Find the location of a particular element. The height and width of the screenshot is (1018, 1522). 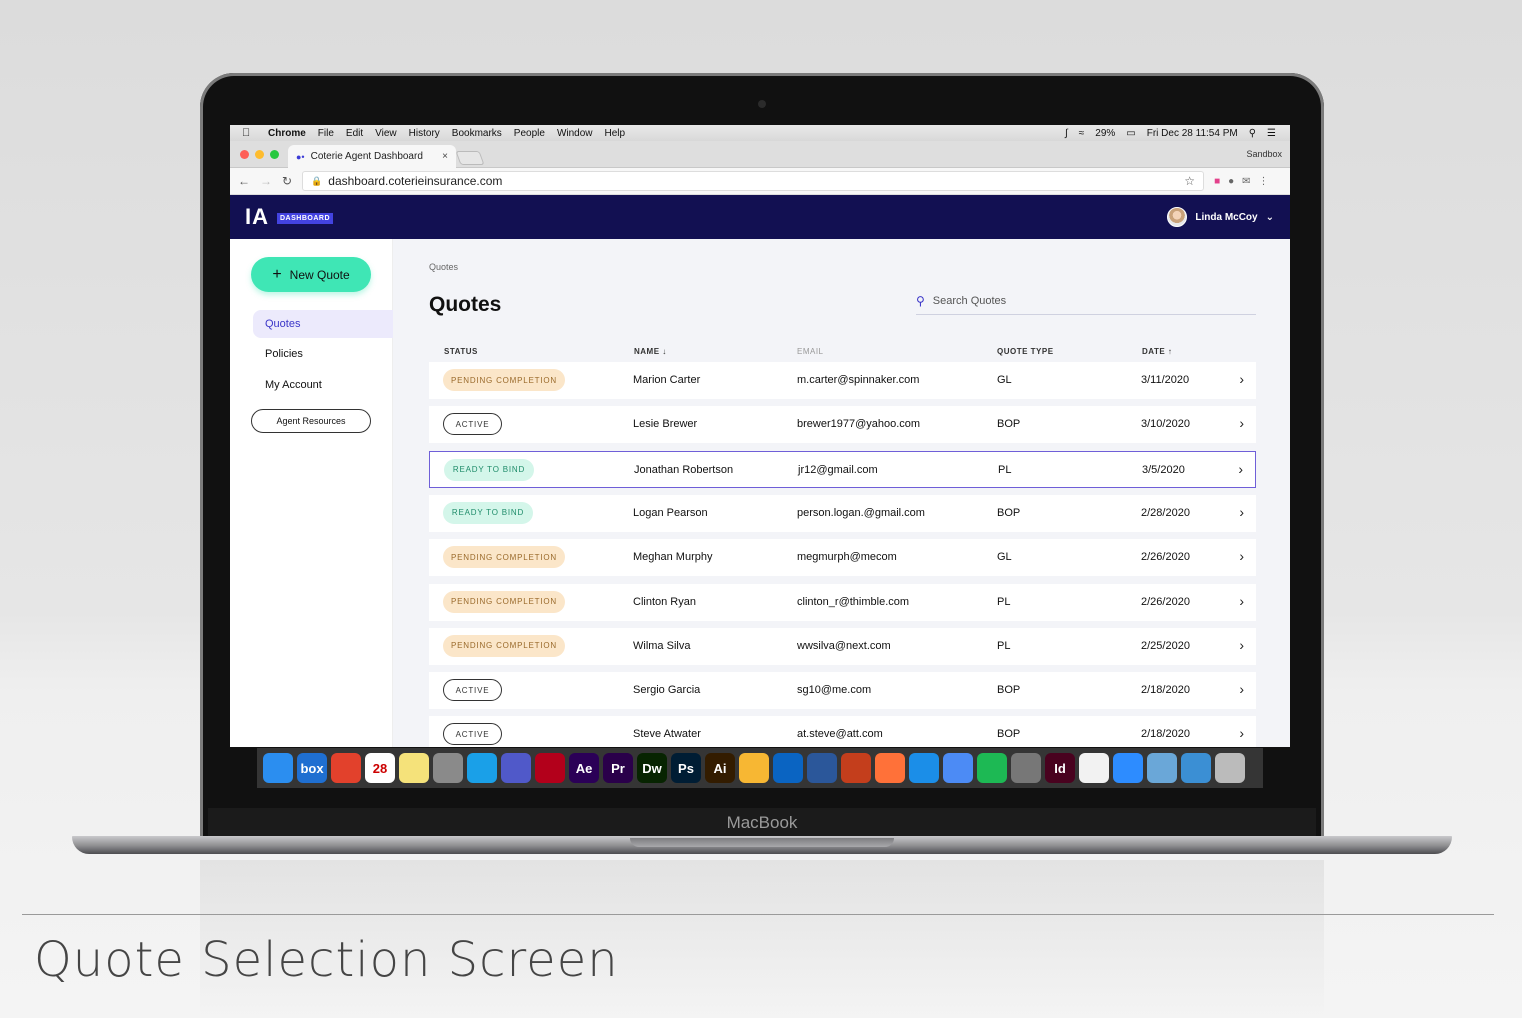

sidebar-item-policies: Policies is located at coordinates (323, 354).